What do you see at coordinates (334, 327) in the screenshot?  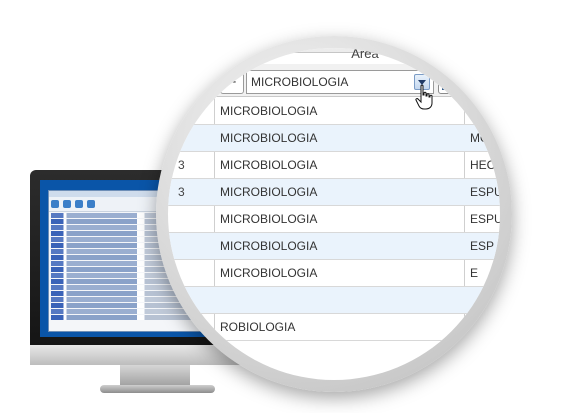 I see `table-row: ROBIOLOGIA` at bounding box center [334, 327].